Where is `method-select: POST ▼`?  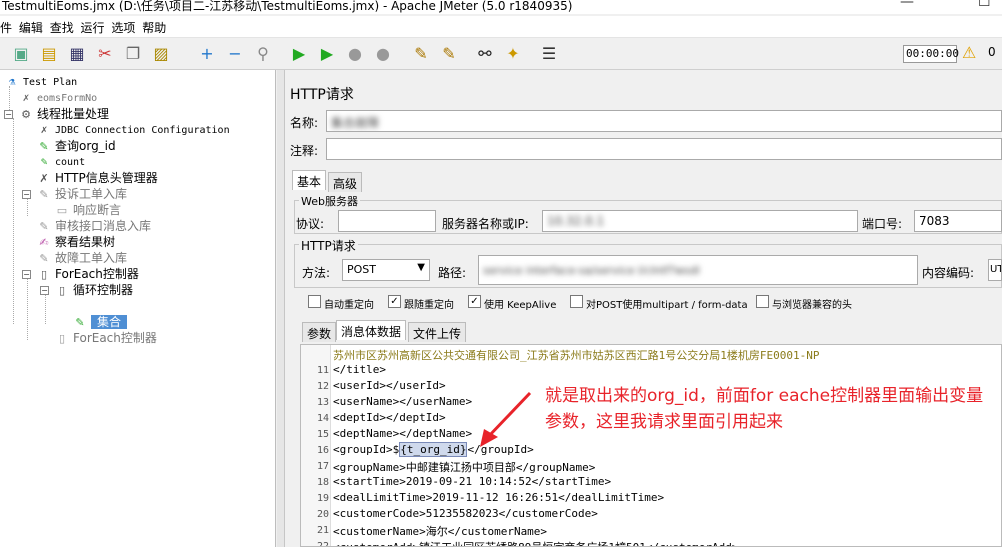 method-select: POST ▼ is located at coordinates (386, 270).